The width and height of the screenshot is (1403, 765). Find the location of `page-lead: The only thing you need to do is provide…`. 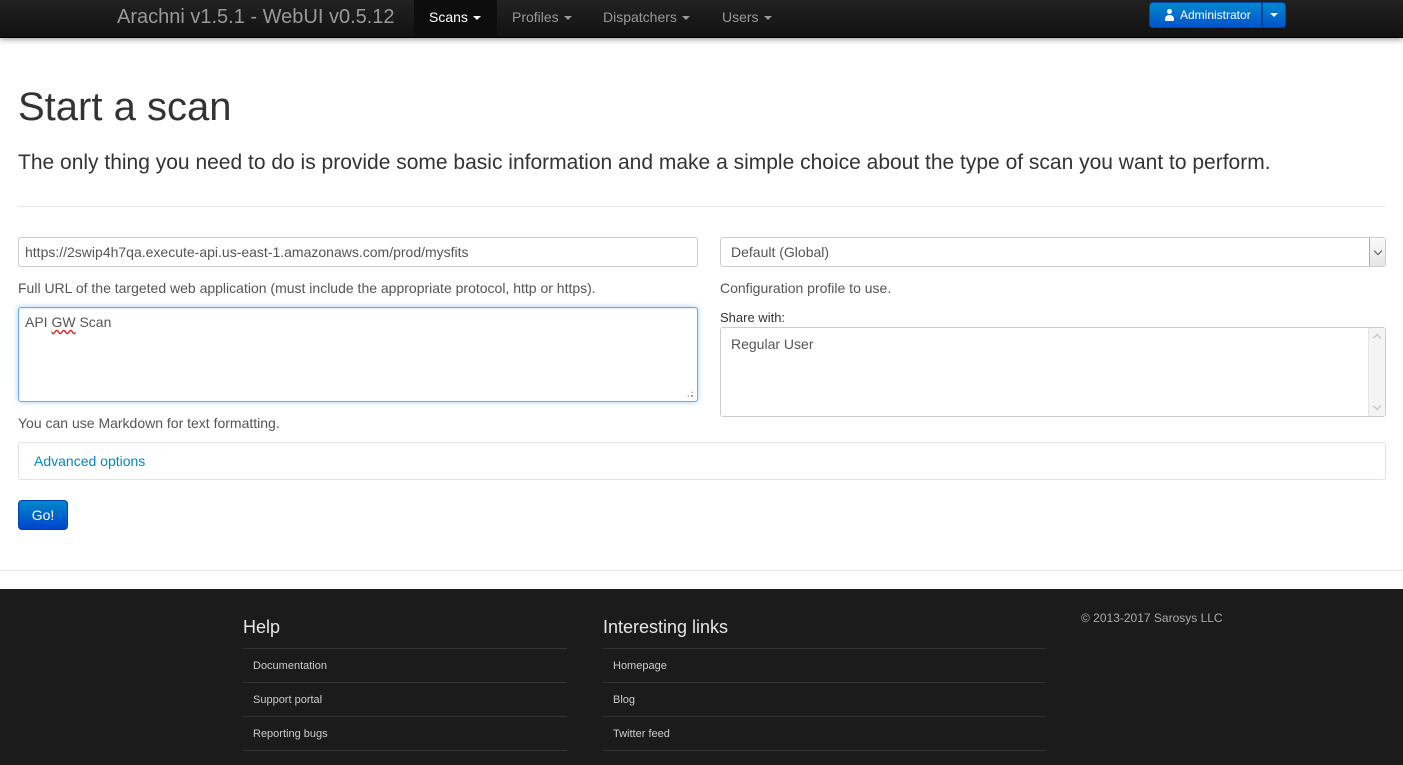

page-lead: The only thing you need to do is provide… is located at coordinates (644, 162).